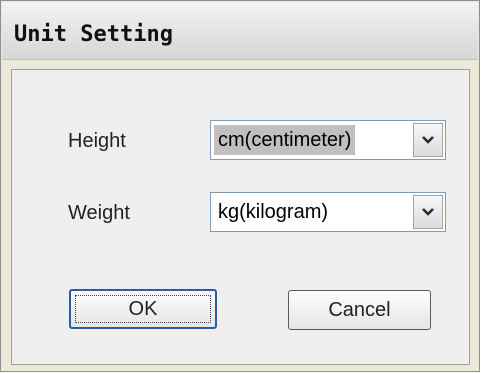 This screenshot has height=374, width=482. What do you see at coordinates (99, 213) in the screenshot?
I see `weight-label: Weight` at bounding box center [99, 213].